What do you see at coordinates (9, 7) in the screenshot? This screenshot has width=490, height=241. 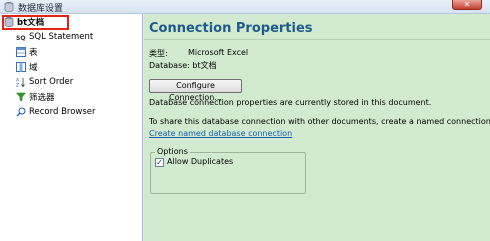 I see `database-icon` at bounding box center [9, 7].